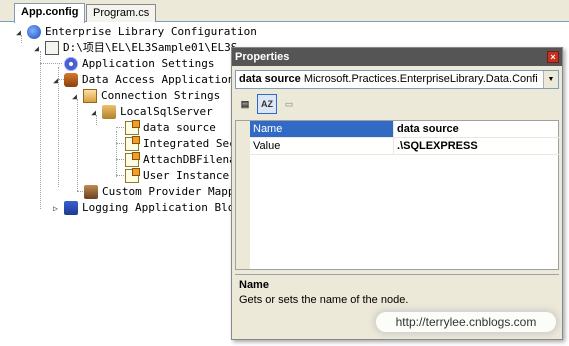 This screenshot has width=569, height=346. Describe the element at coordinates (179, 127) in the screenshot. I see `tree-node-label: data source` at that location.